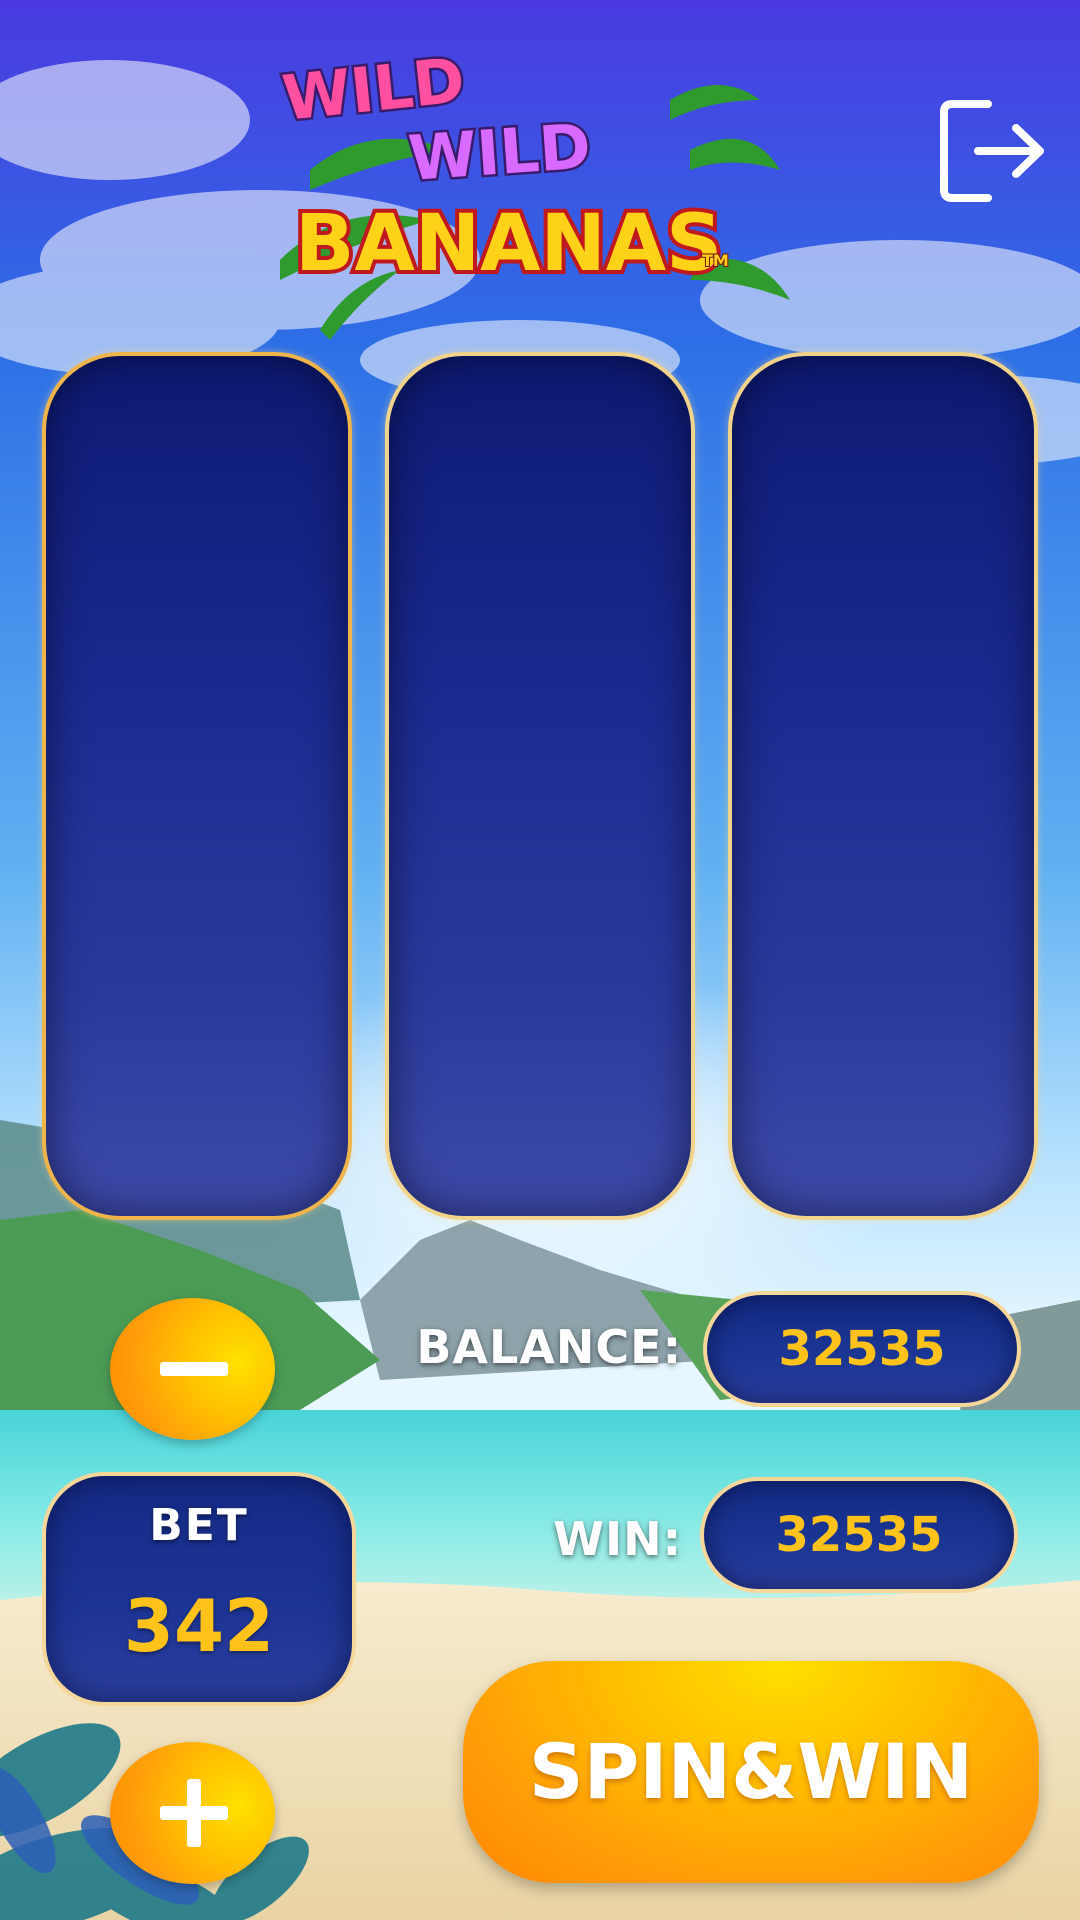 This screenshot has width=1080, height=1920. Describe the element at coordinates (499, 152) in the screenshot. I see `svg-text: WILD` at that location.